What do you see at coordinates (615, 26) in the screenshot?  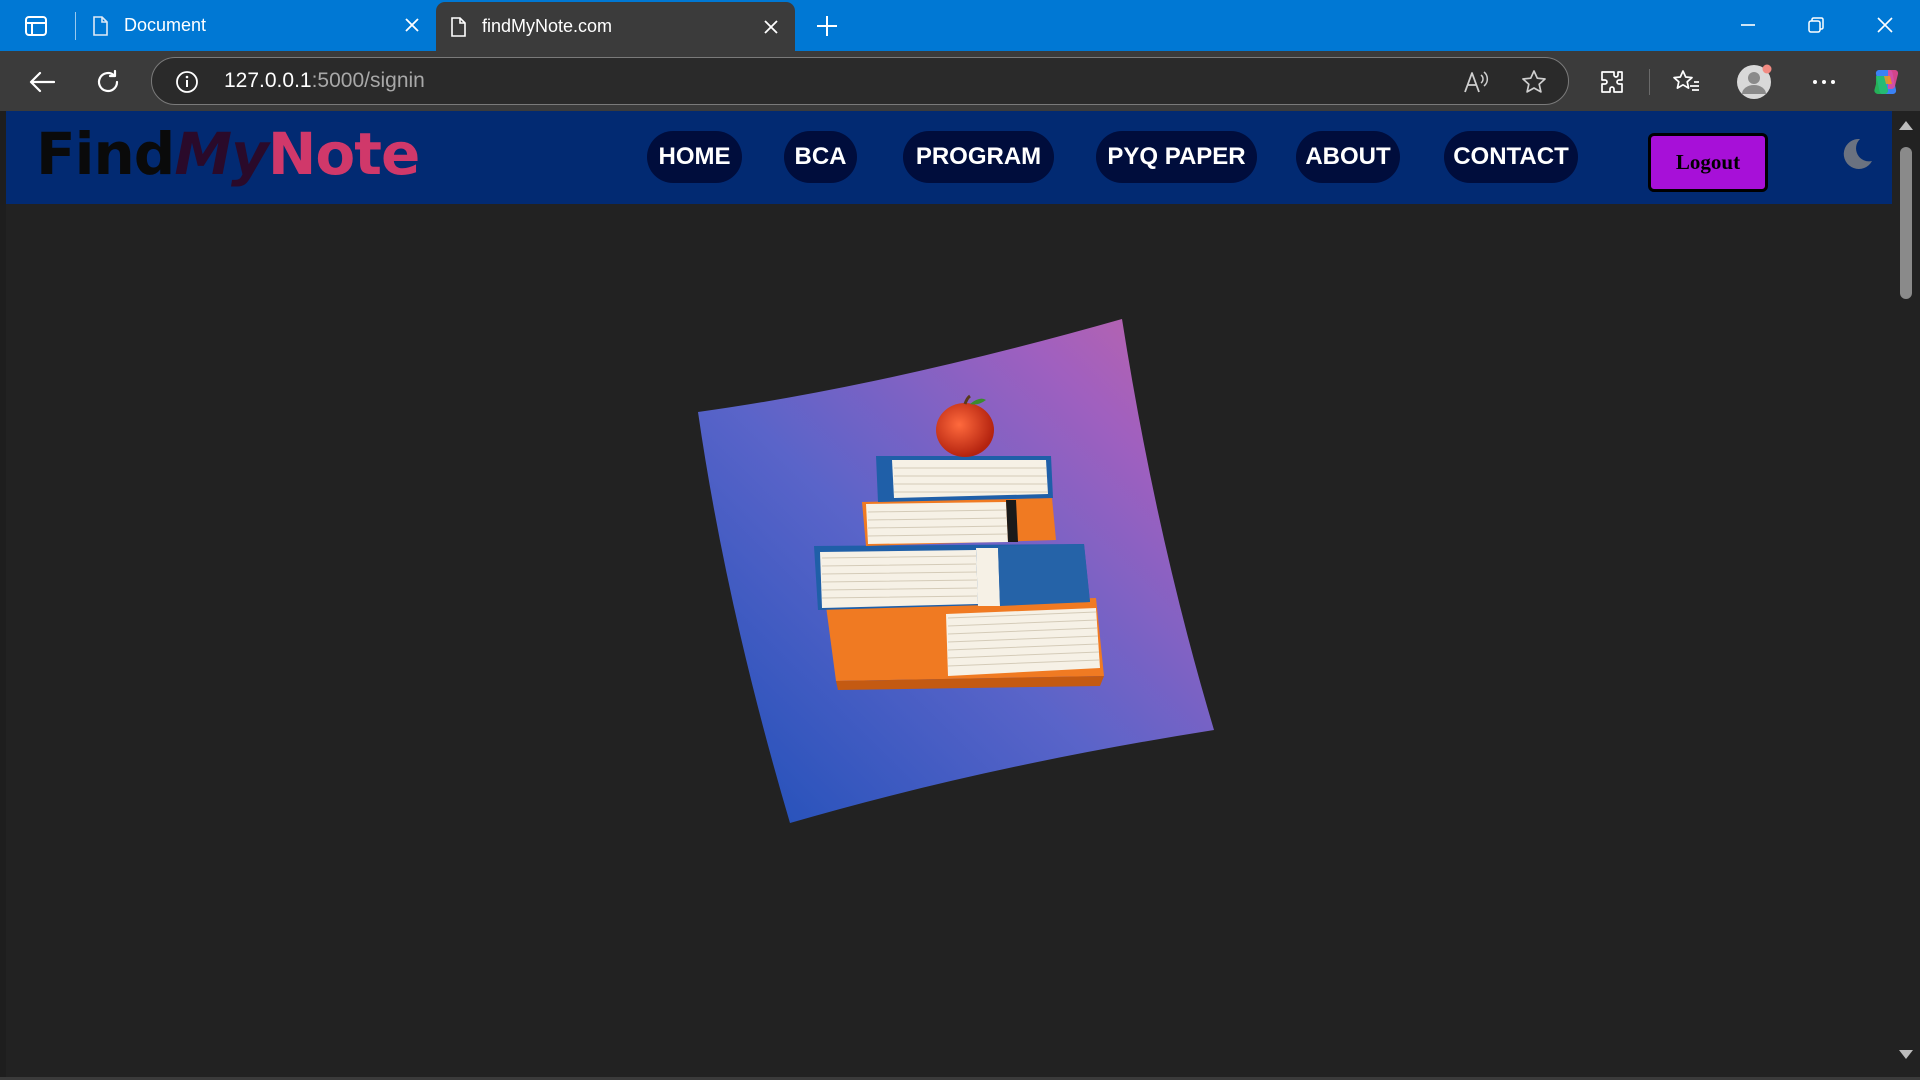 I see `tab-findmynote: findMyNote.com` at bounding box center [615, 26].